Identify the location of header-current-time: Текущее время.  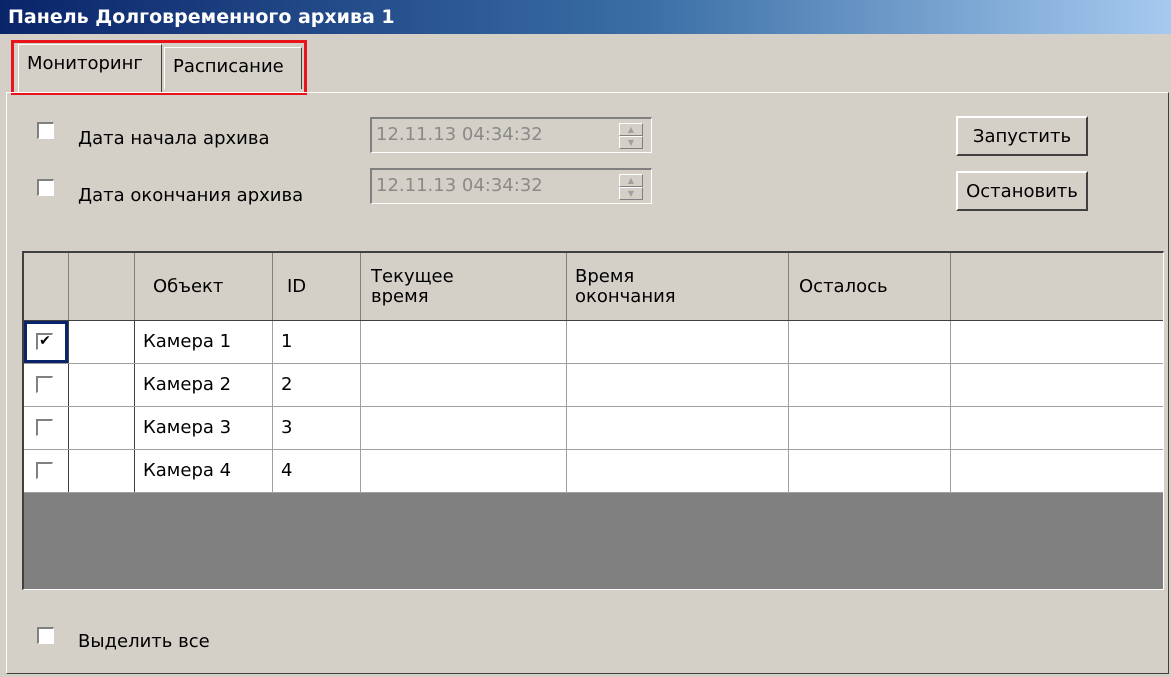
(464, 286).